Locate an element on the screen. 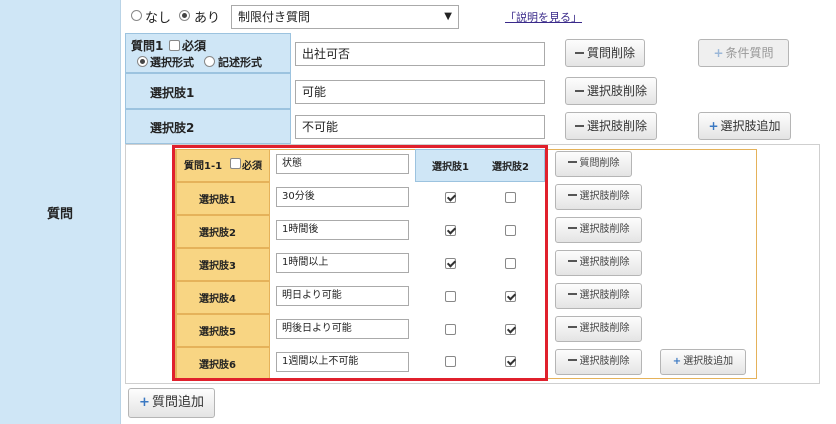 The height and width of the screenshot is (424, 836). choice-add-button: + 選択肢追加 is located at coordinates (744, 126).